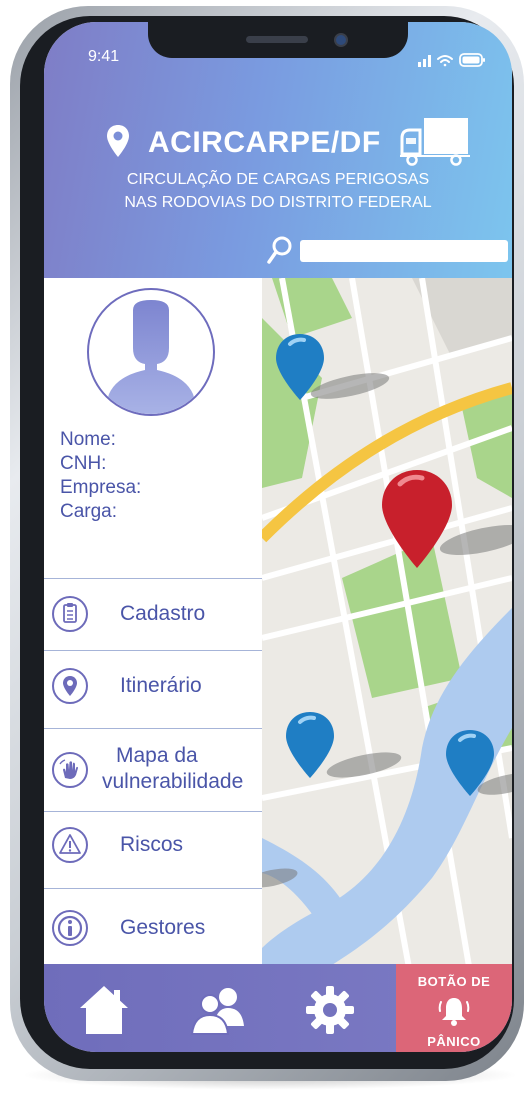  Describe the element at coordinates (454, 1012) in the screenshot. I see `alarm-bell-icon` at that location.